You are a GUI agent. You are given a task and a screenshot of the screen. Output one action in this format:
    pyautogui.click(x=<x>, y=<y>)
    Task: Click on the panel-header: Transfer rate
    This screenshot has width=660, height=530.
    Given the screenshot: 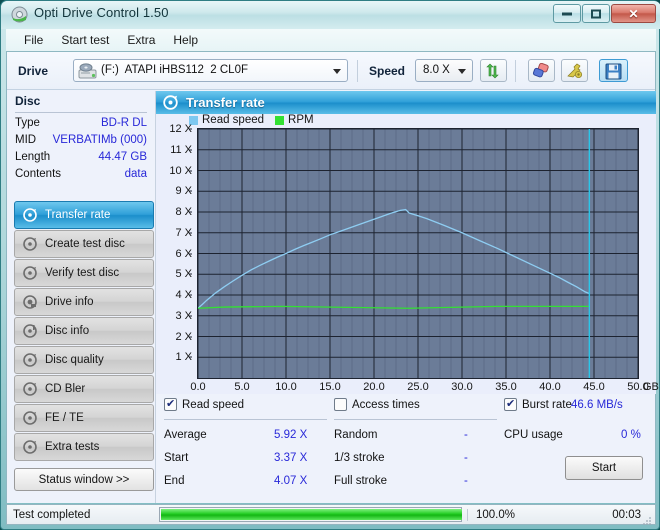 What is the action you would take?
    pyautogui.click(x=406, y=102)
    